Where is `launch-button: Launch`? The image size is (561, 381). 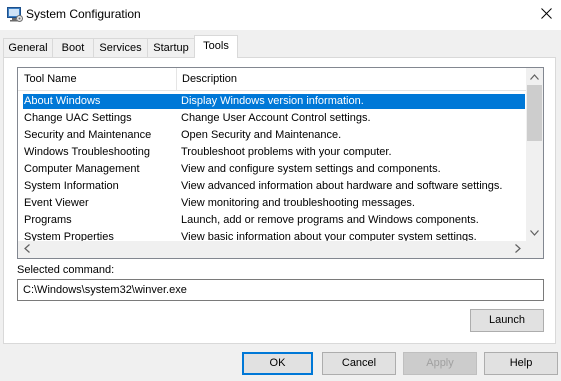
launch-button: Launch is located at coordinates (507, 320).